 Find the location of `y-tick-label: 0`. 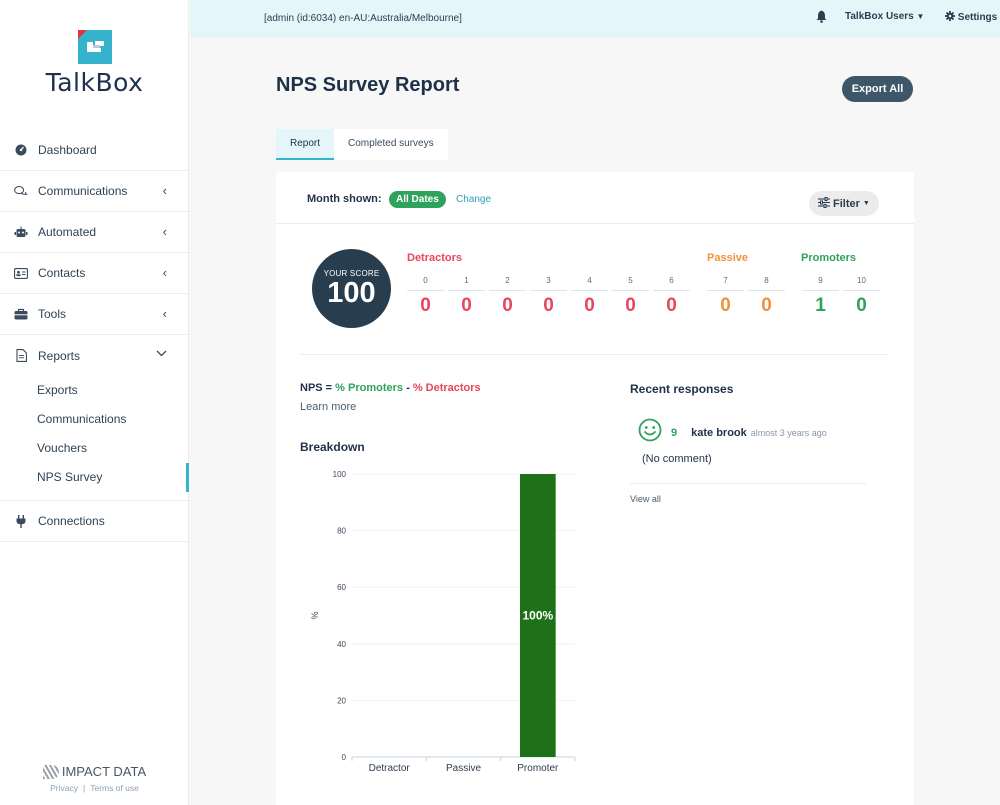

y-tick-label: 0 is located at coordinates (344, 757).